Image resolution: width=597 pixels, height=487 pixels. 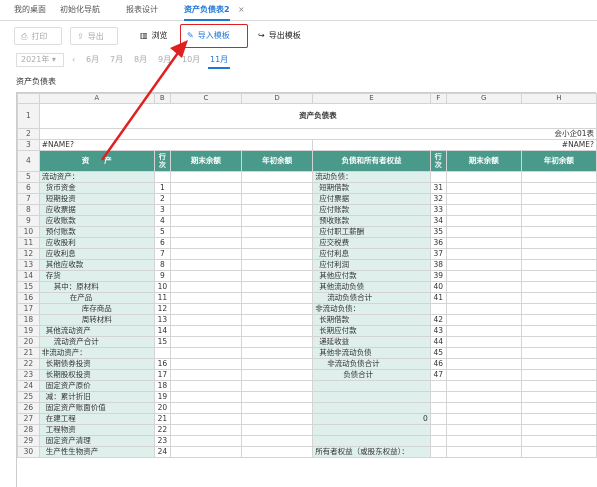 I want to click on tab-my-desktop: 我的桌面, so click(x=30, y=10).